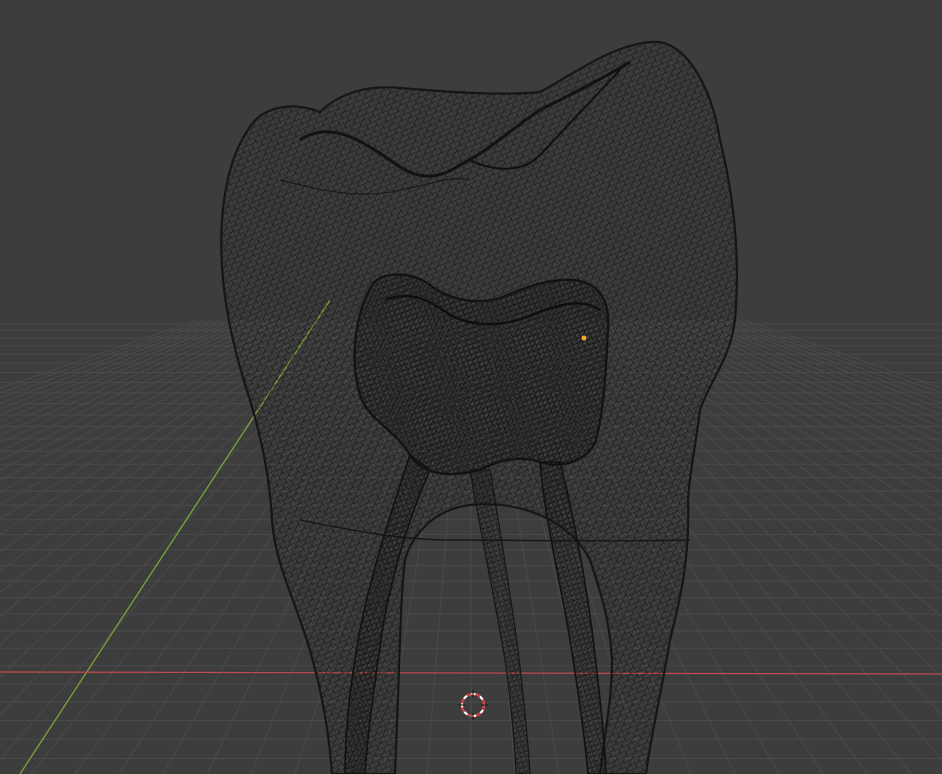 The image size is (942, 774). I want to click on root-canal-mid, so click(500, 621).